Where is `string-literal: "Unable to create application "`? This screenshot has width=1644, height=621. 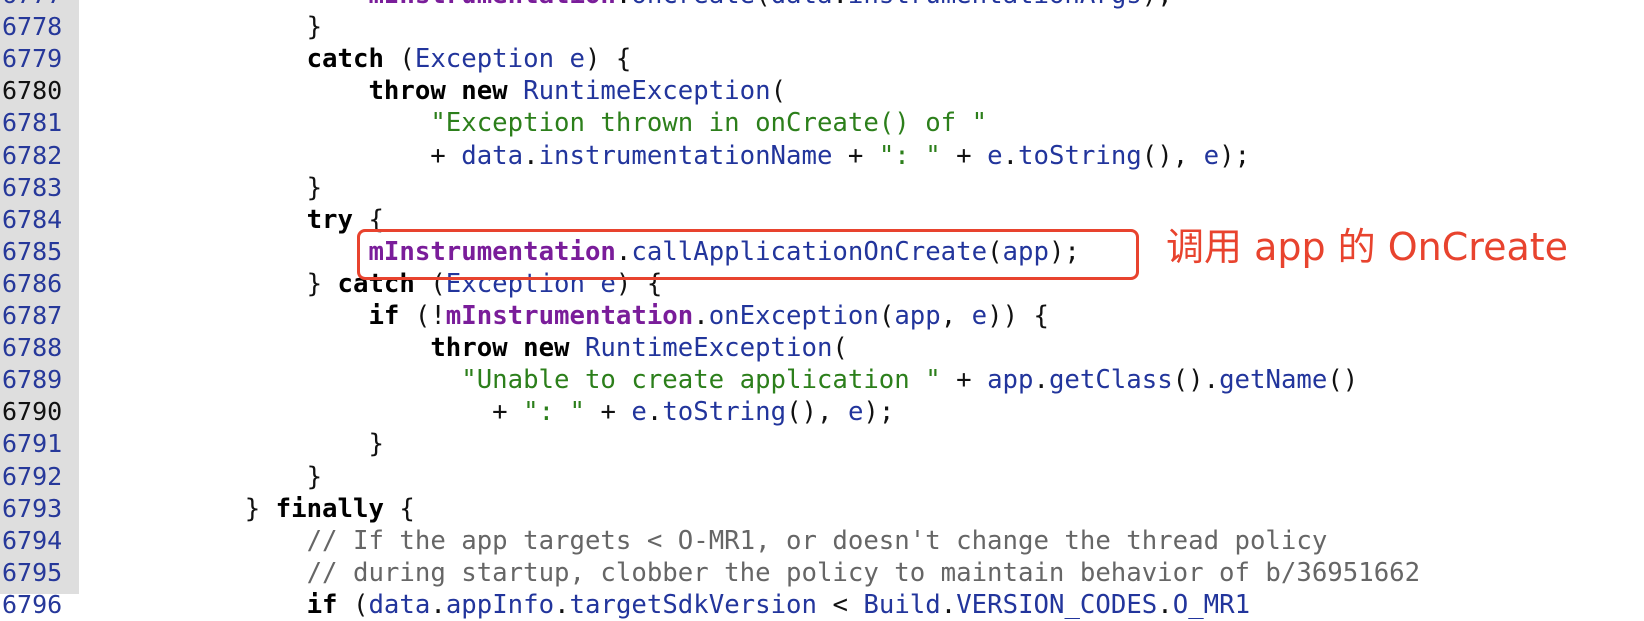
string-literal: "Unable to create application " is located at coordinates (701, 380).